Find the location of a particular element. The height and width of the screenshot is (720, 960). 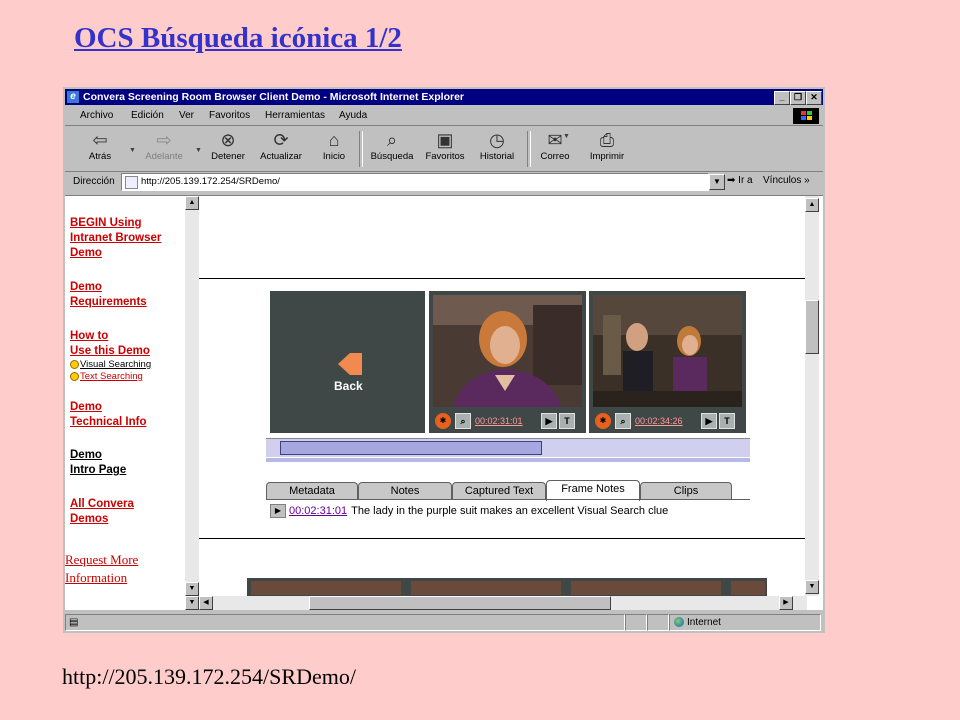

tab-captured-text: Captured Text is located at coordinates (499, 491).